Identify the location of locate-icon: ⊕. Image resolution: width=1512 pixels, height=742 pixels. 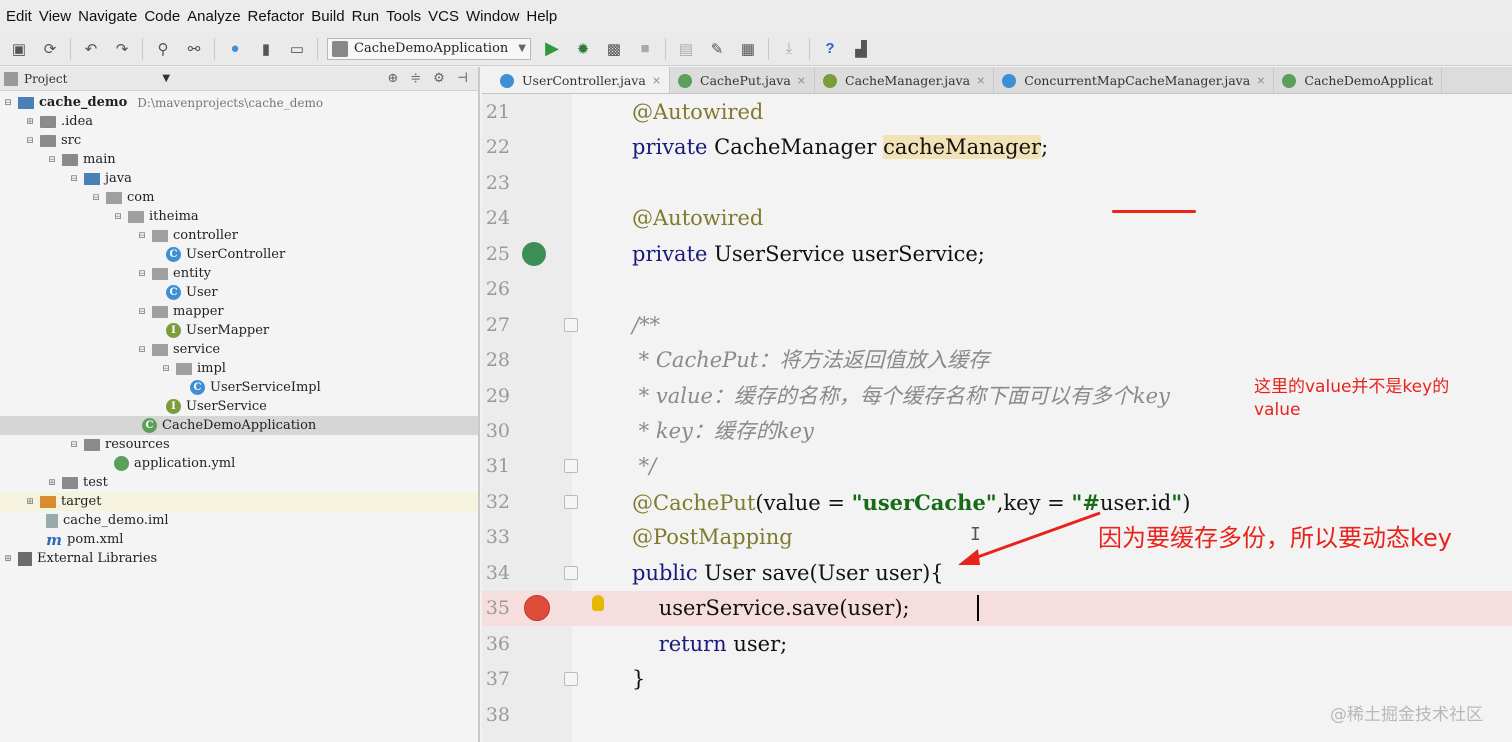
(392, 78).